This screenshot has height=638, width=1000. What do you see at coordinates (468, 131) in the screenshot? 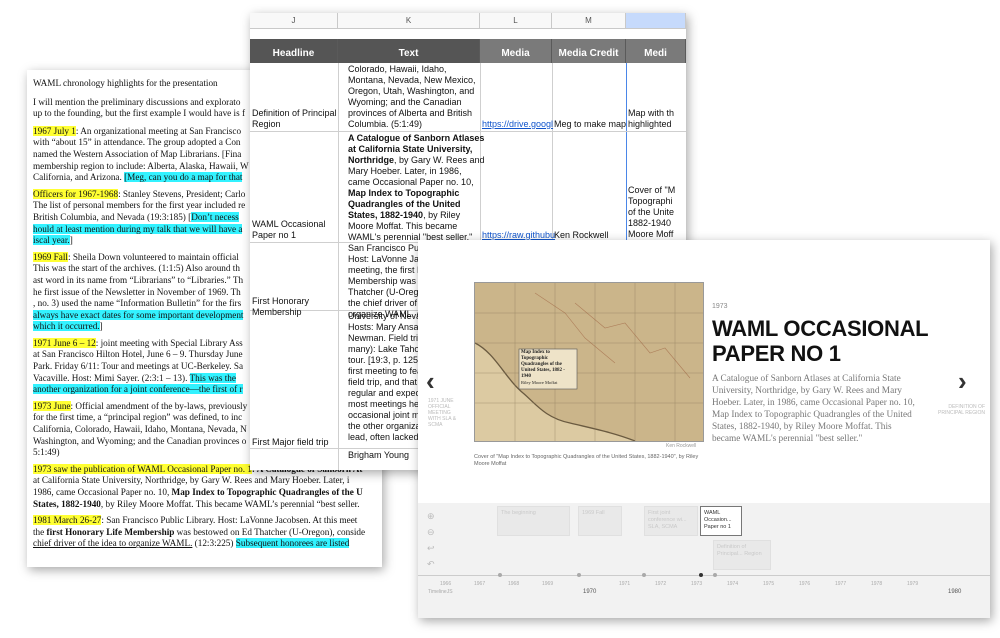
I see `grid-line` at bounding box center [468, 131].